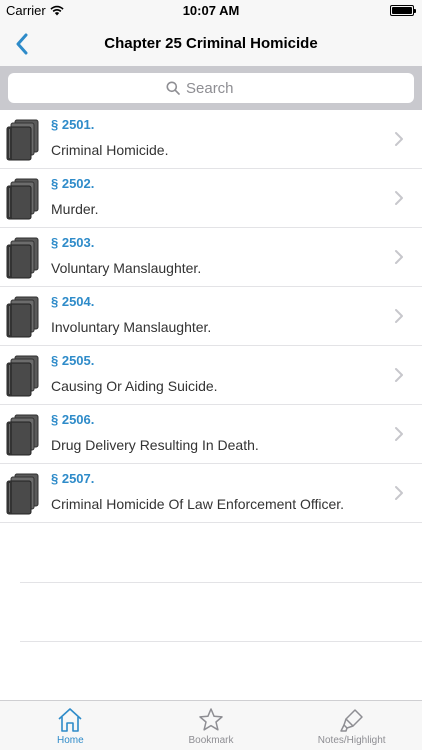 This screenshot has width=422, height=750. What do you see at coordinates (73, 419) in the screenshot?
I see `section-number: § 2506.` at bounding box center [73, 419].